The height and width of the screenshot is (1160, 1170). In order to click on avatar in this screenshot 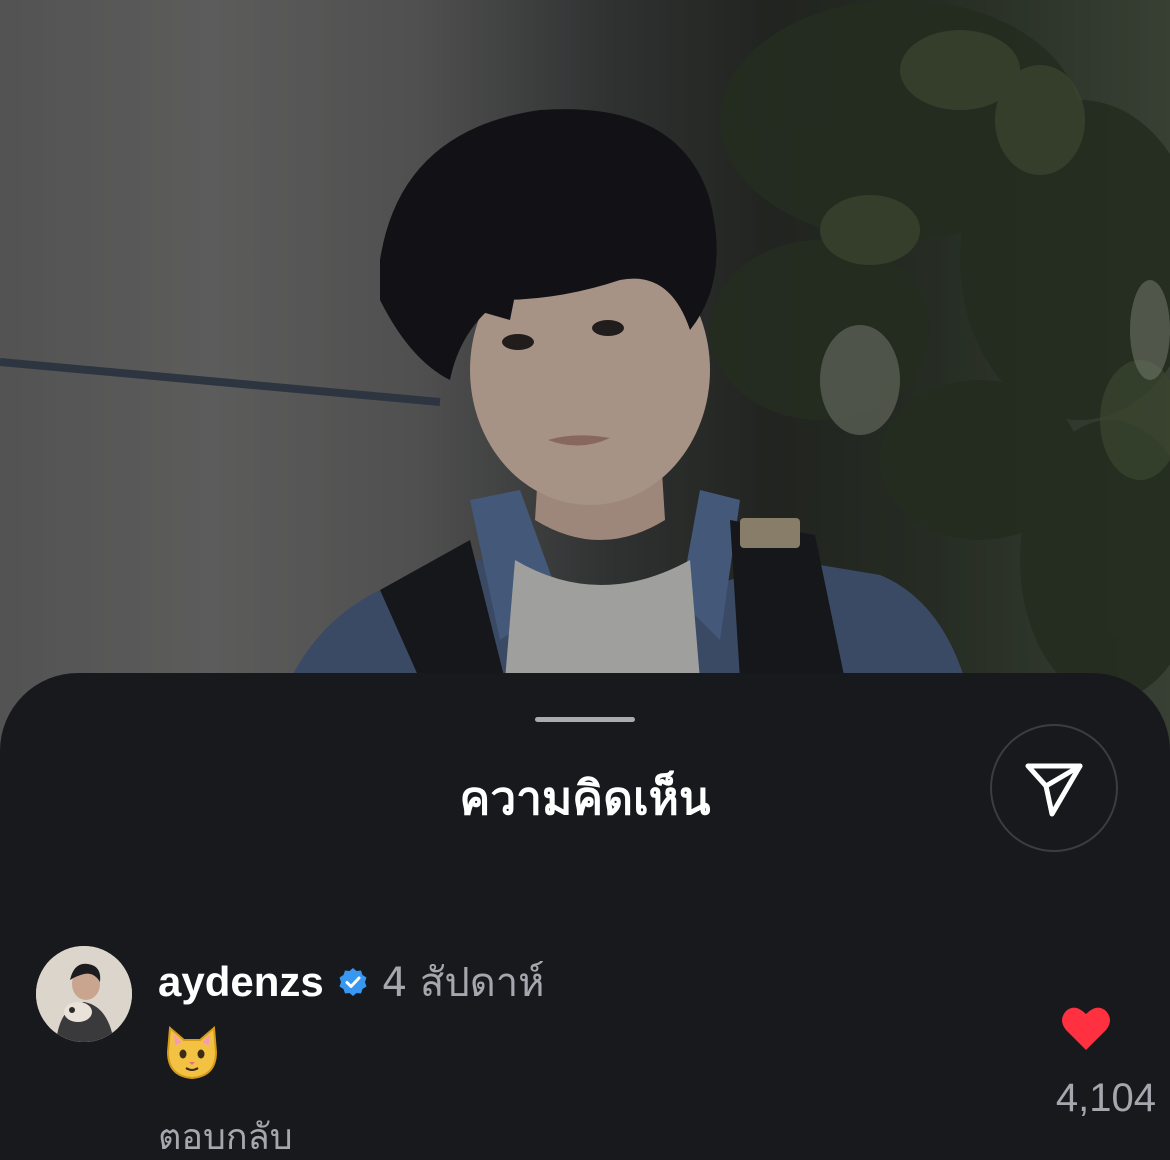, I will do `click(84, 994)`.